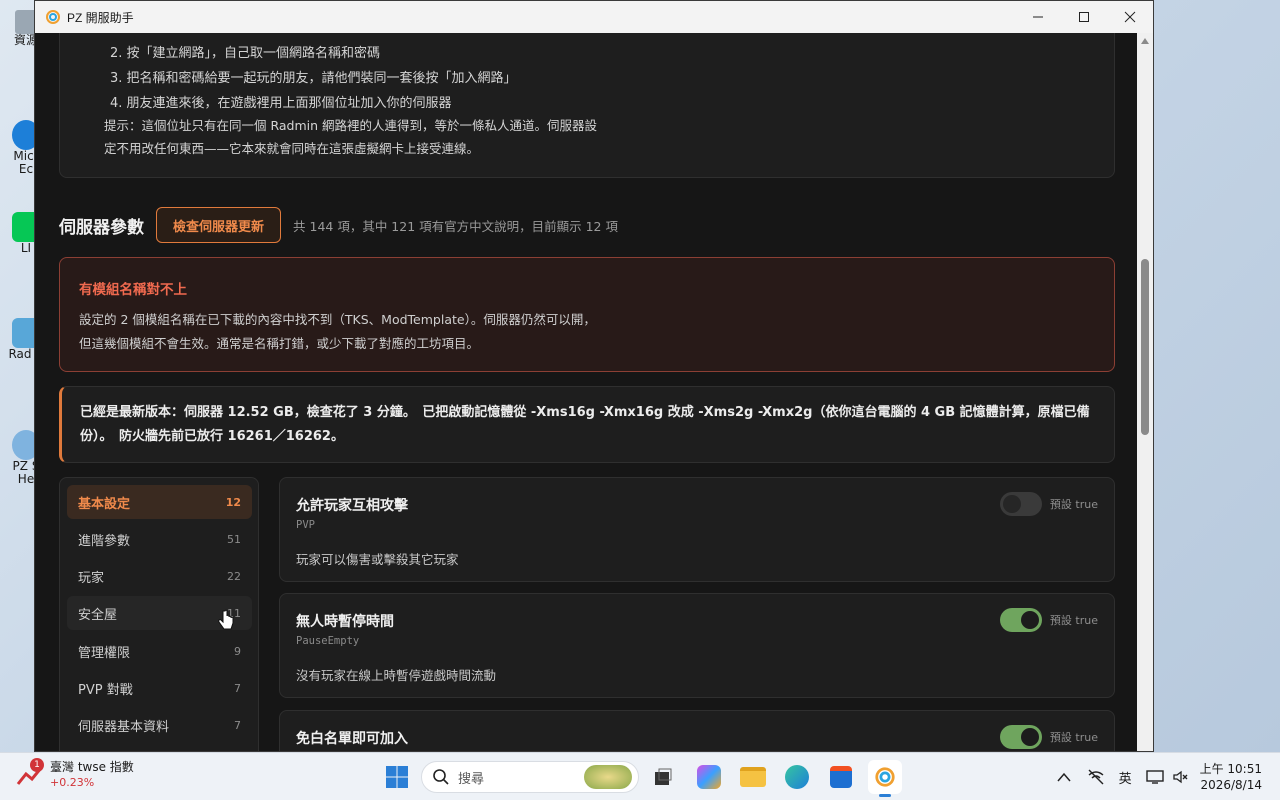  What do you see at coordinates (328, 641) in the screenshot?
I see `param-key: PauseEmpty` at bounding box center [328, 641].